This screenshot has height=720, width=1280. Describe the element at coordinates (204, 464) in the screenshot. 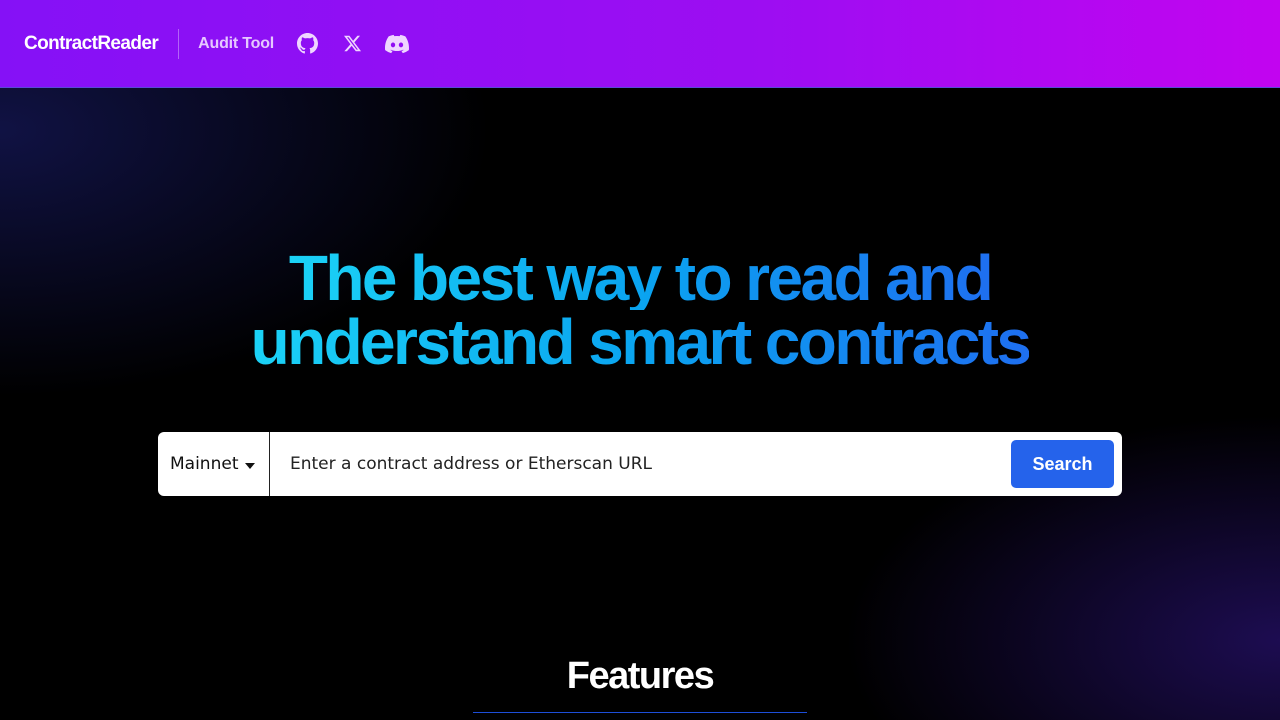

I see `network-select-value: Mainnet` at that location.